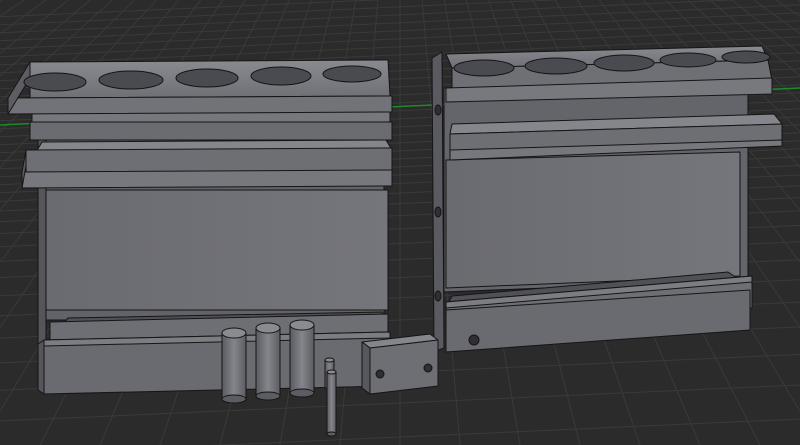  What do you see at coordinates (474, 340) in the screenshot?
I see `tray-hole-icon` at bounding box center [474, 340].